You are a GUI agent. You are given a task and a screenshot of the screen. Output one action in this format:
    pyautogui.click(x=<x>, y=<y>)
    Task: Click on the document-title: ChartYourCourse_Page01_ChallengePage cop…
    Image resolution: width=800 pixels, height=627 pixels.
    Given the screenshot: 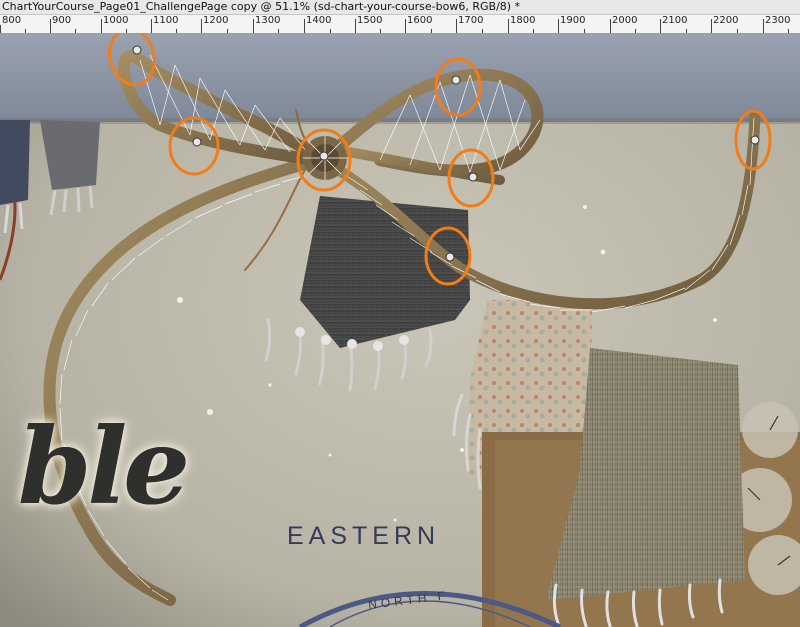 What is the action you would take?
    pyautogui.click(x=261, y=6)
    